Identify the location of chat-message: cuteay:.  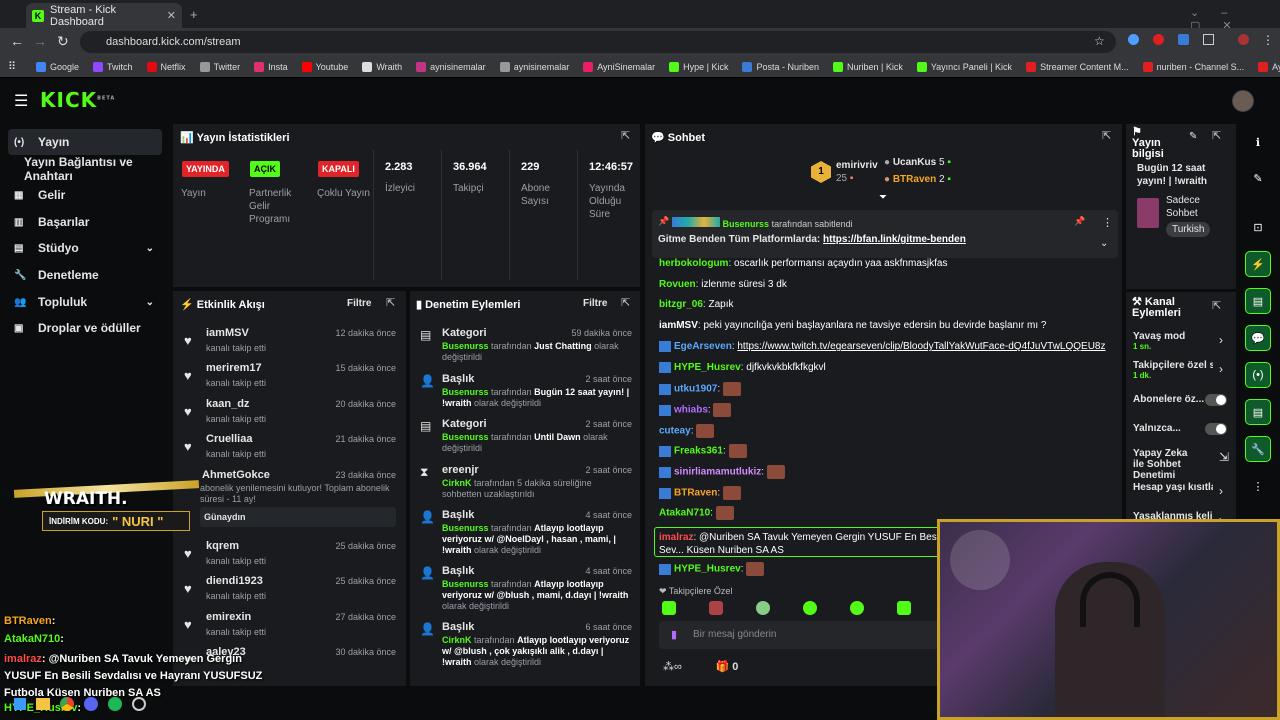
(687, 431).